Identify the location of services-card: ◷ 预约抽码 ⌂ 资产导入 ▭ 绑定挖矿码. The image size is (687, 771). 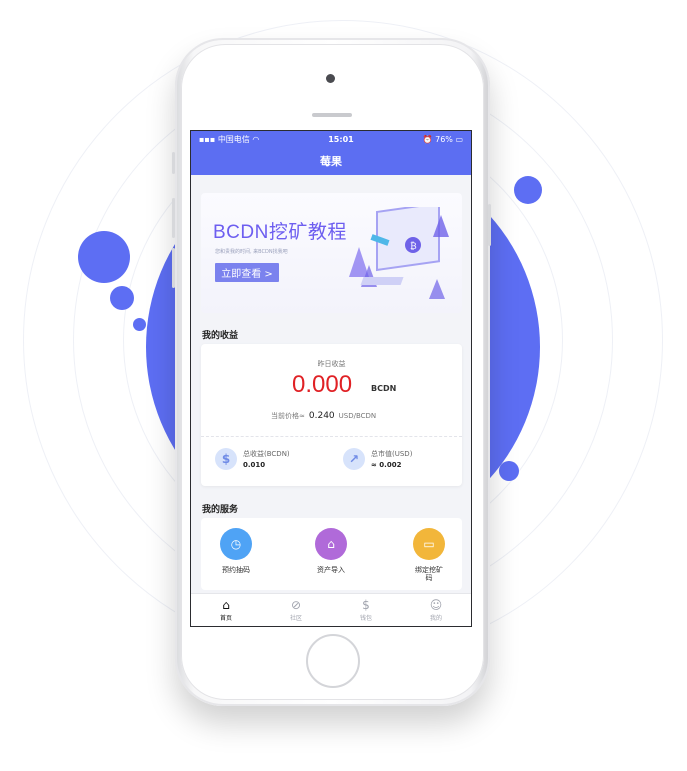
(331, 554).